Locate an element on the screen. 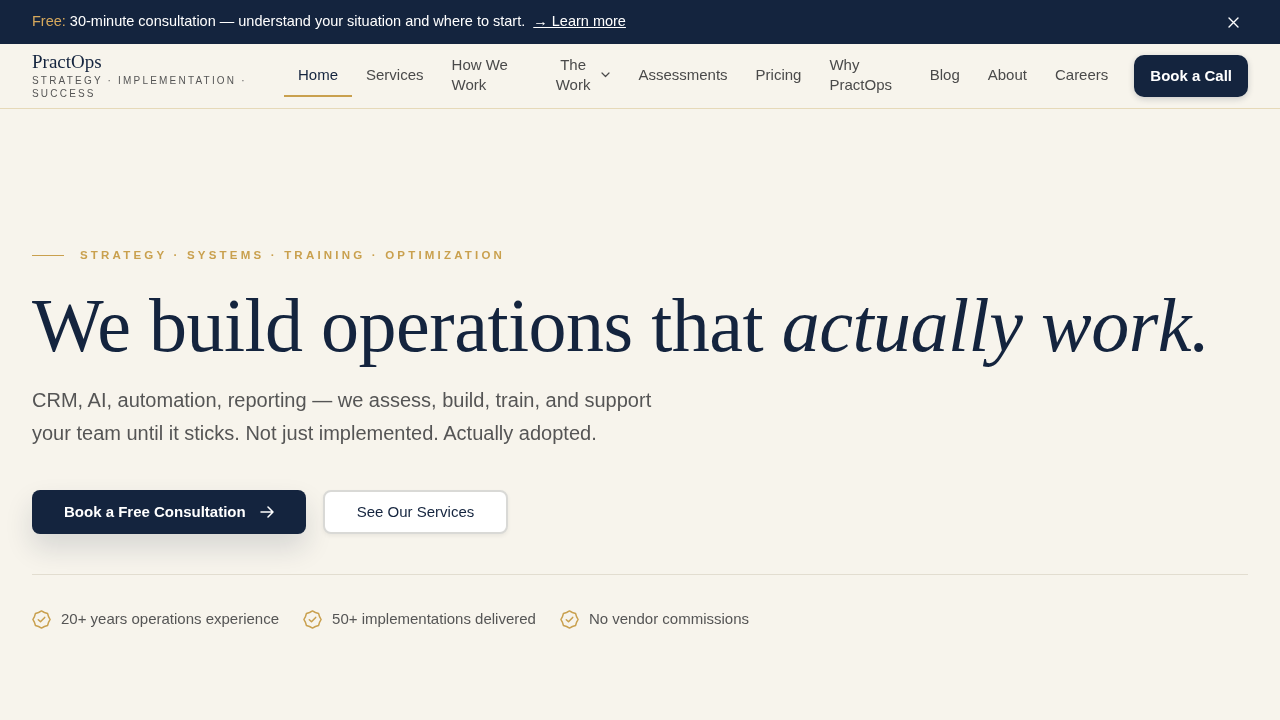 The height and width of the screenshot is (720, 1280). arrow-right-icon is located at coordinates (266, 512).